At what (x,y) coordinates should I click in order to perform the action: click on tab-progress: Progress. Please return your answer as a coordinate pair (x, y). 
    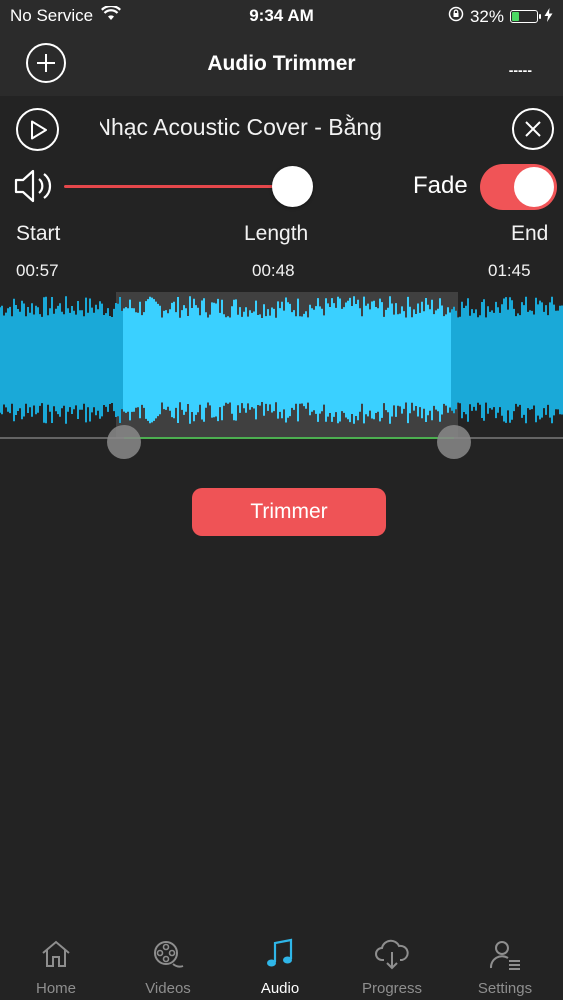
    Looking at the image, I should click on (392, 964).